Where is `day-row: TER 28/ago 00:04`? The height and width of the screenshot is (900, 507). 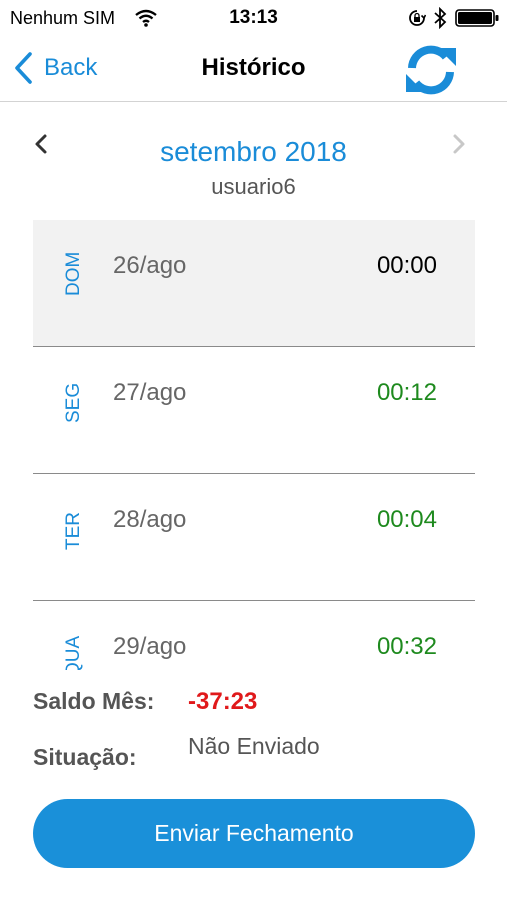
day-row: TER 28/ago 00:04 is located at coordinates (254, 537).